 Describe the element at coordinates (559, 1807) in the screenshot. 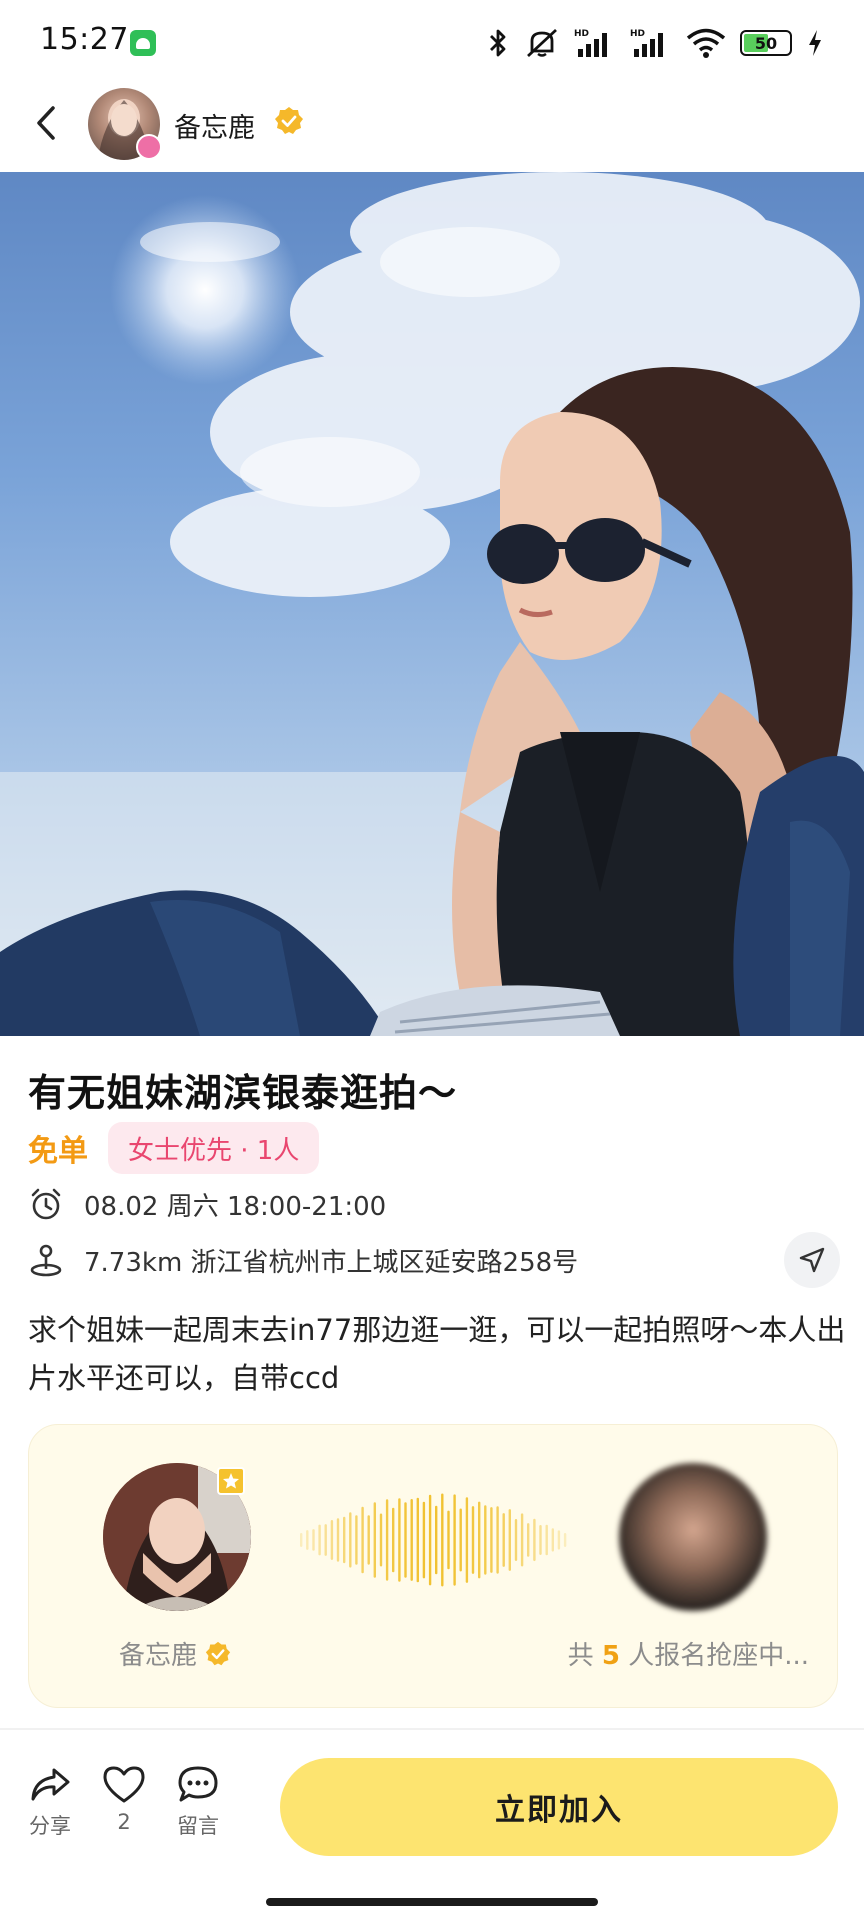

I see `join-button: 立即加入` at that location.